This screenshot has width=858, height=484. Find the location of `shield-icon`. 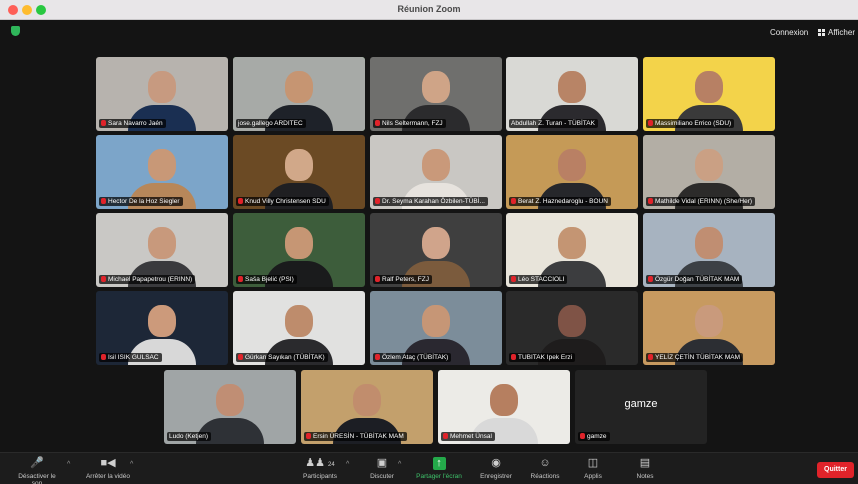

shield-icon is located at coordinates (15, 31).